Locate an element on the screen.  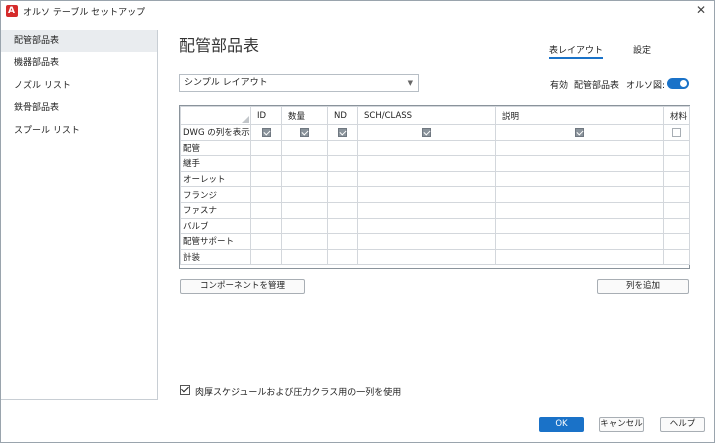
row-label-pipe: 配管 is located at coordinates (215, 148).